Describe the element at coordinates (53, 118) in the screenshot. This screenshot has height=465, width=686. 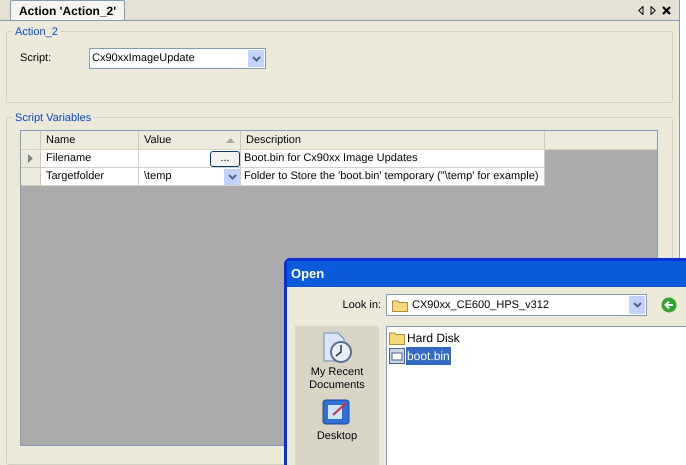
I see `group-title: Script Variables` at that location.